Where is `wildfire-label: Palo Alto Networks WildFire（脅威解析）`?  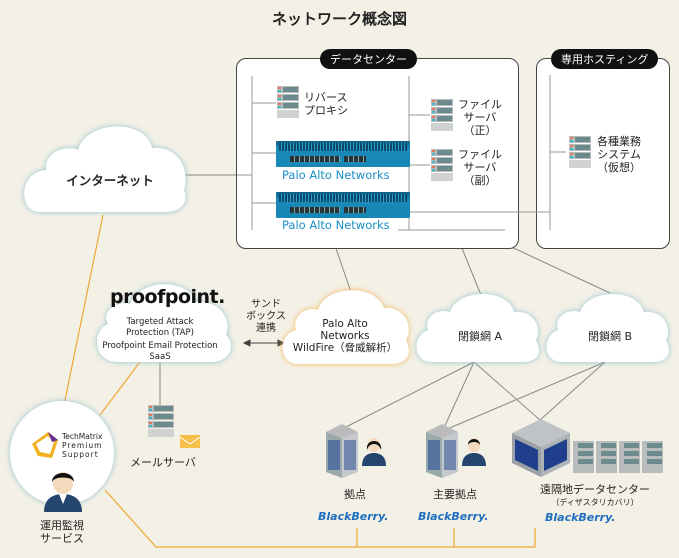
wildfire-label: Palo Alto Networks WildFire（脅威解析） is located at coordinates (345, 336).